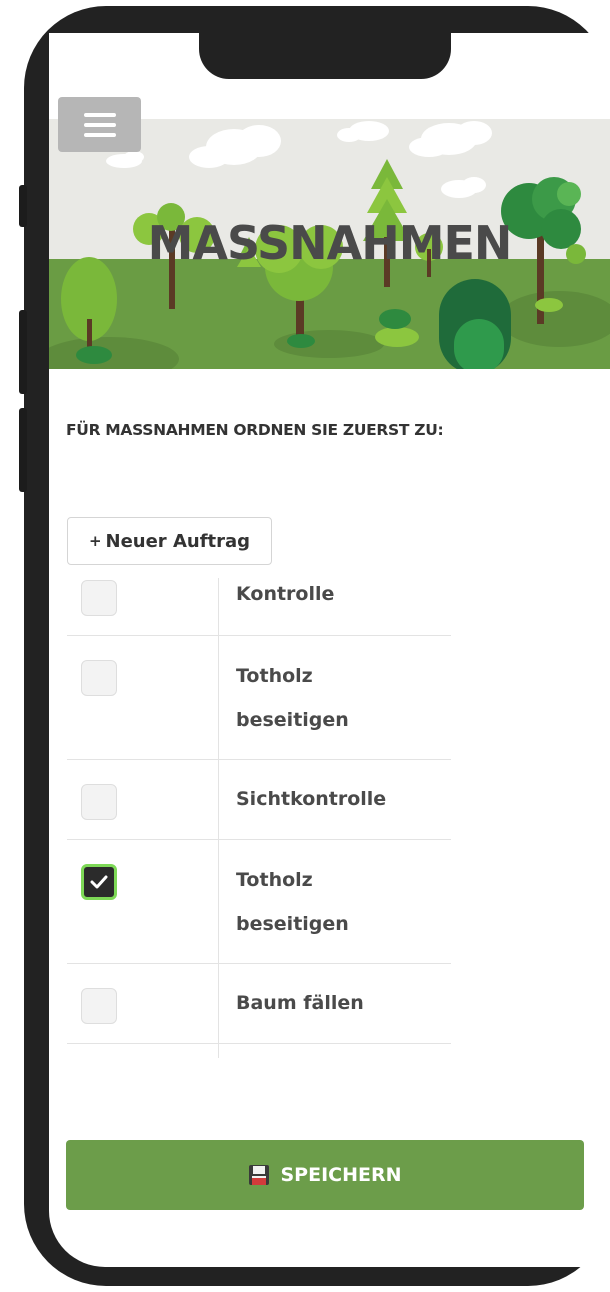 This screenshot has width=610, height=1292. What do you see at coordinates (330, 243) in the screenshot?
I see `page-title: MASSNAHMEN` at bounding box center [330, 243].